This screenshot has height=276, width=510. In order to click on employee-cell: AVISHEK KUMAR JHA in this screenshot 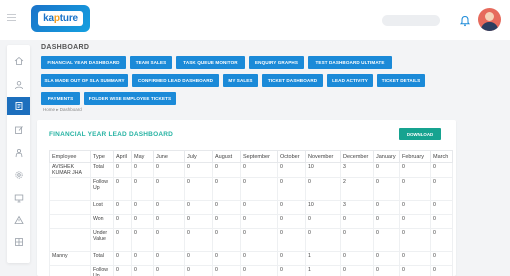, I will do `click(70, 170)`.